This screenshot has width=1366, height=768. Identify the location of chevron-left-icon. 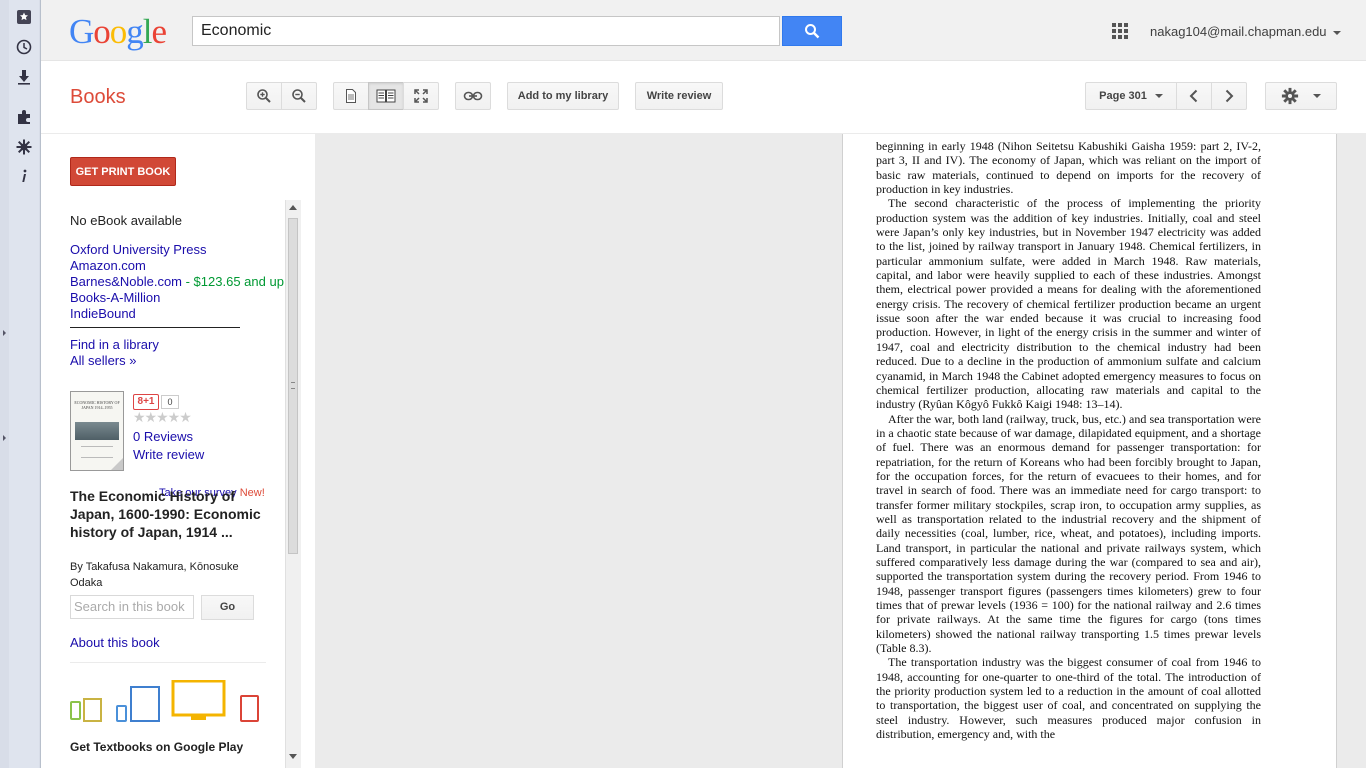
(1193, 96).